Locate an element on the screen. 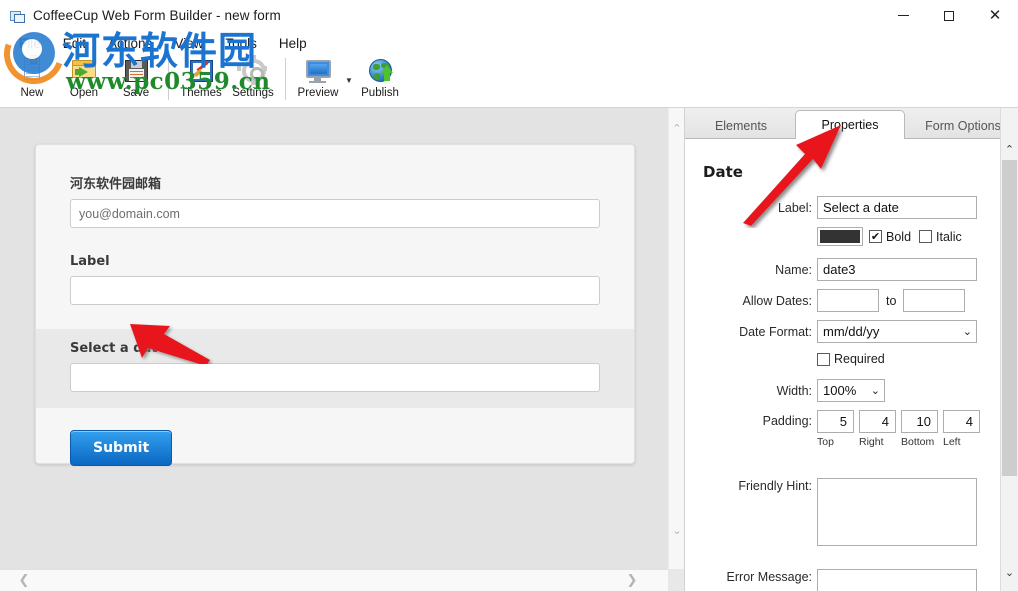 The image size is (1018, 591). padding-top-group: 5 Top is located at coordinates (835, 429).